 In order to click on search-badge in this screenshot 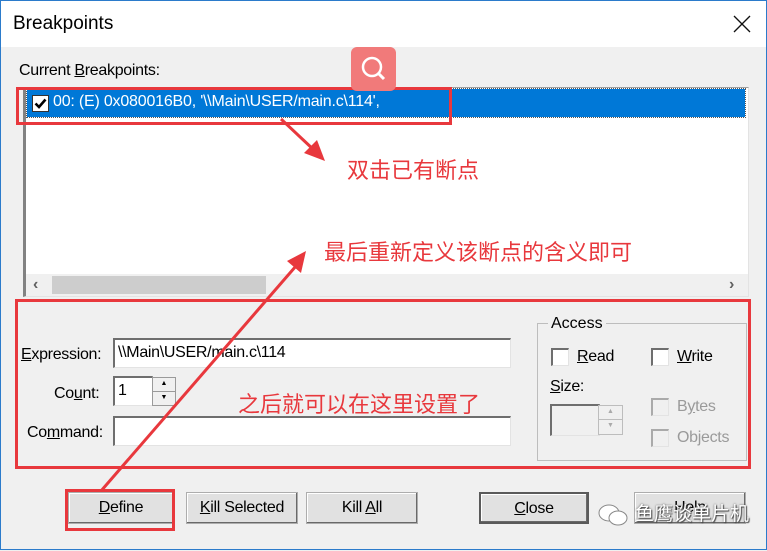, I will do `click(373, 69)`.